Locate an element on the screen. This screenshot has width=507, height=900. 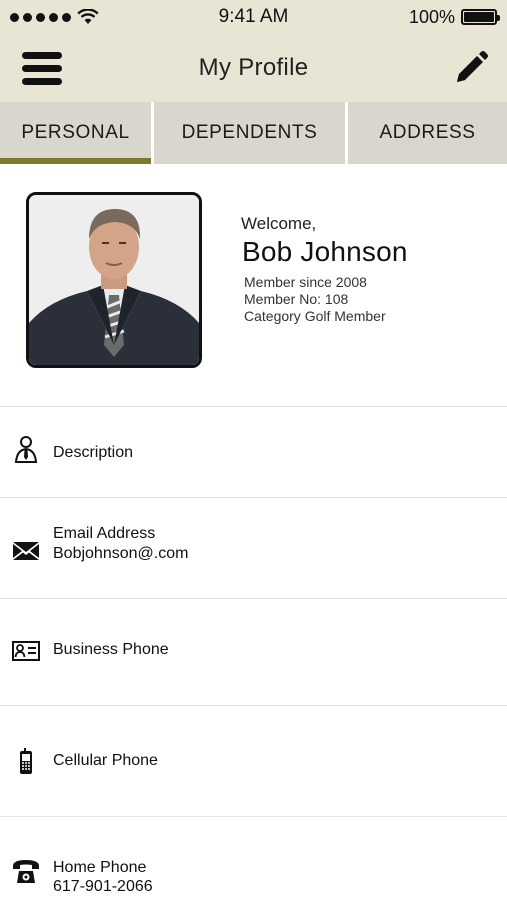
tab-dependents: DEPENDENTS is located at coordinates (249, 133).